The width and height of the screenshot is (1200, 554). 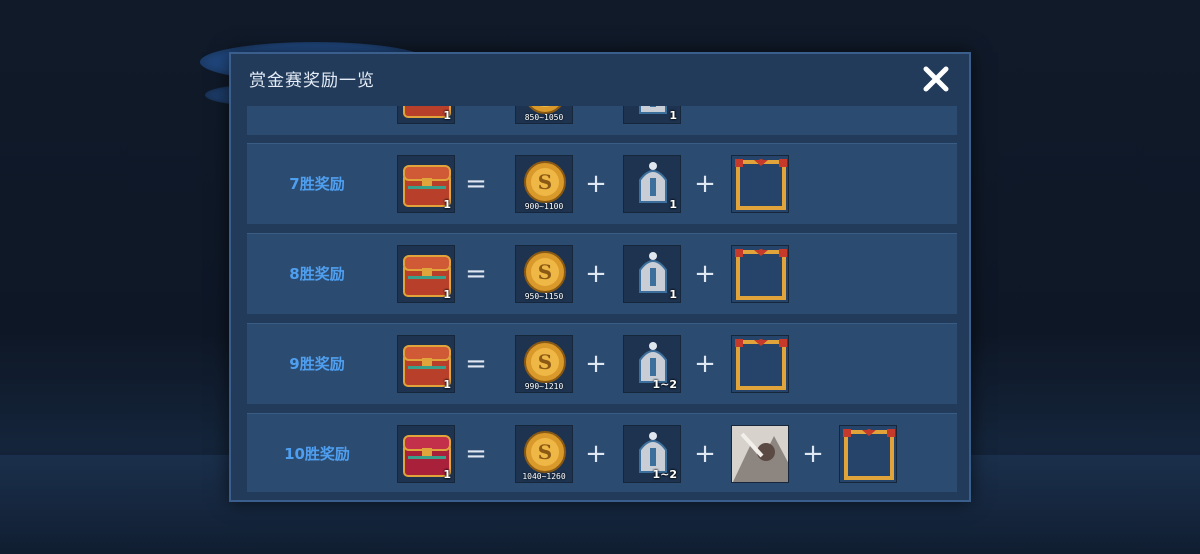 I want to click on reward-row: 10胜奖励 1 = S 1040~1260 + 1~2 + +, so click(x=602, y=452).